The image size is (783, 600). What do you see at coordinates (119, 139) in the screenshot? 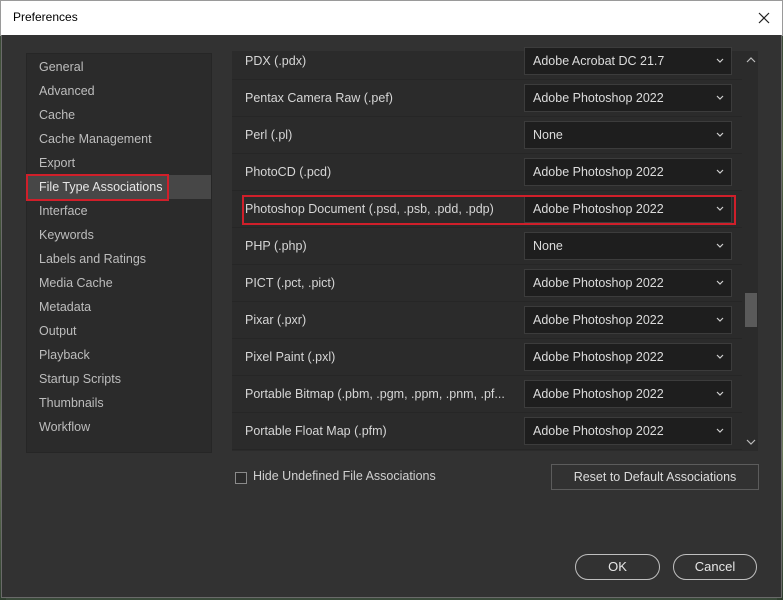
I see `sidebar-item-cache-management: Cache Management` at bounding box center [119, 139].